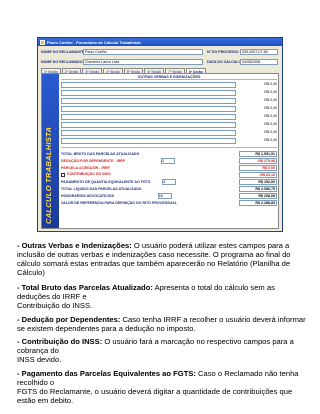  What do you see at coordinates (100, 153) in the screenshot?
I see `total-gross-label: TOTAL BRUTO DAS PARCELAS ATUALIZADO` at bounding box center [100, 153].